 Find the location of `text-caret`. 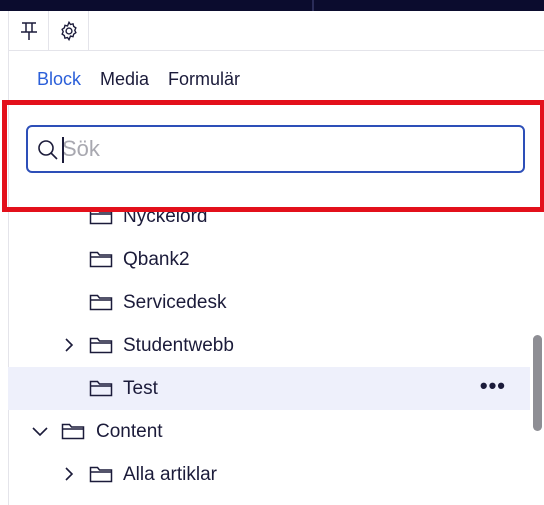

text-caret is located at coordinates (63, 150).